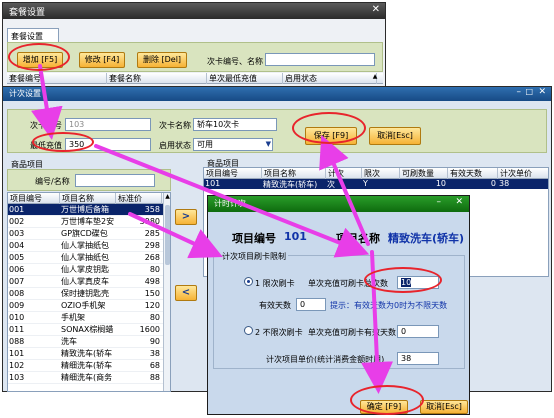 The height and width of the screenshot is (418, 554). I want to click on cell-unit-price: 38, so click(504, 183).